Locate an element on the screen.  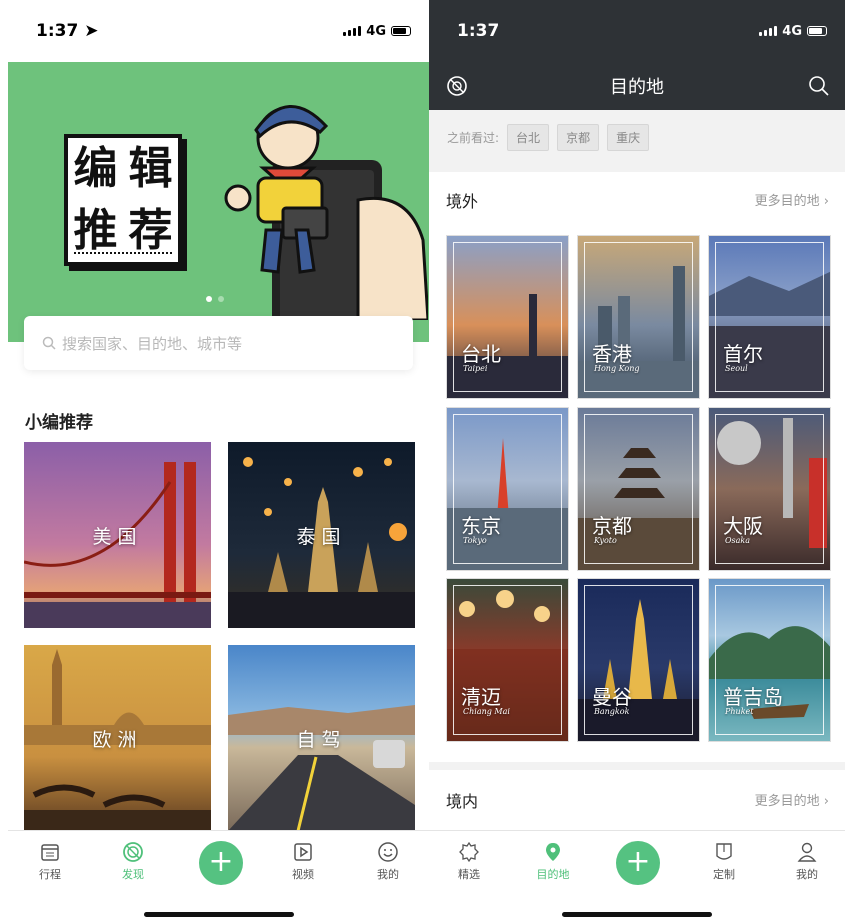
card-char: 编 is located at coordinates (95, 168).